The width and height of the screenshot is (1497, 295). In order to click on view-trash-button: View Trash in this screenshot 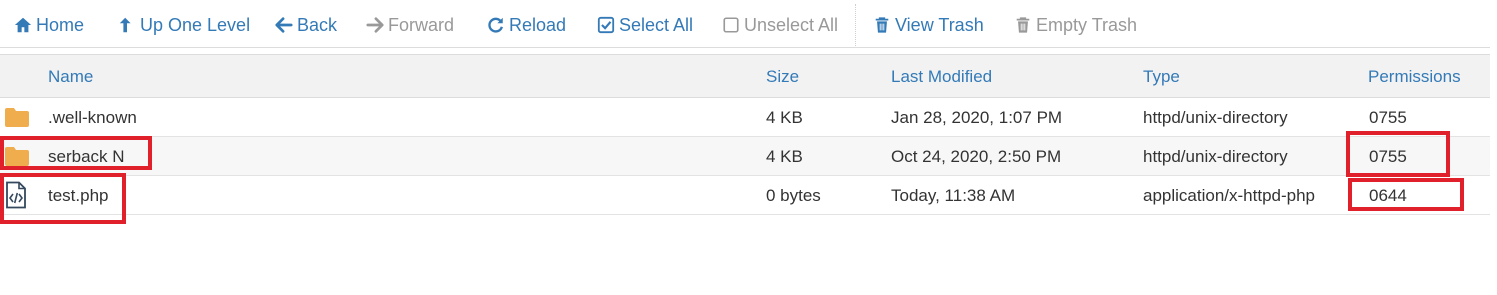, I will do `click(928, 25)`.